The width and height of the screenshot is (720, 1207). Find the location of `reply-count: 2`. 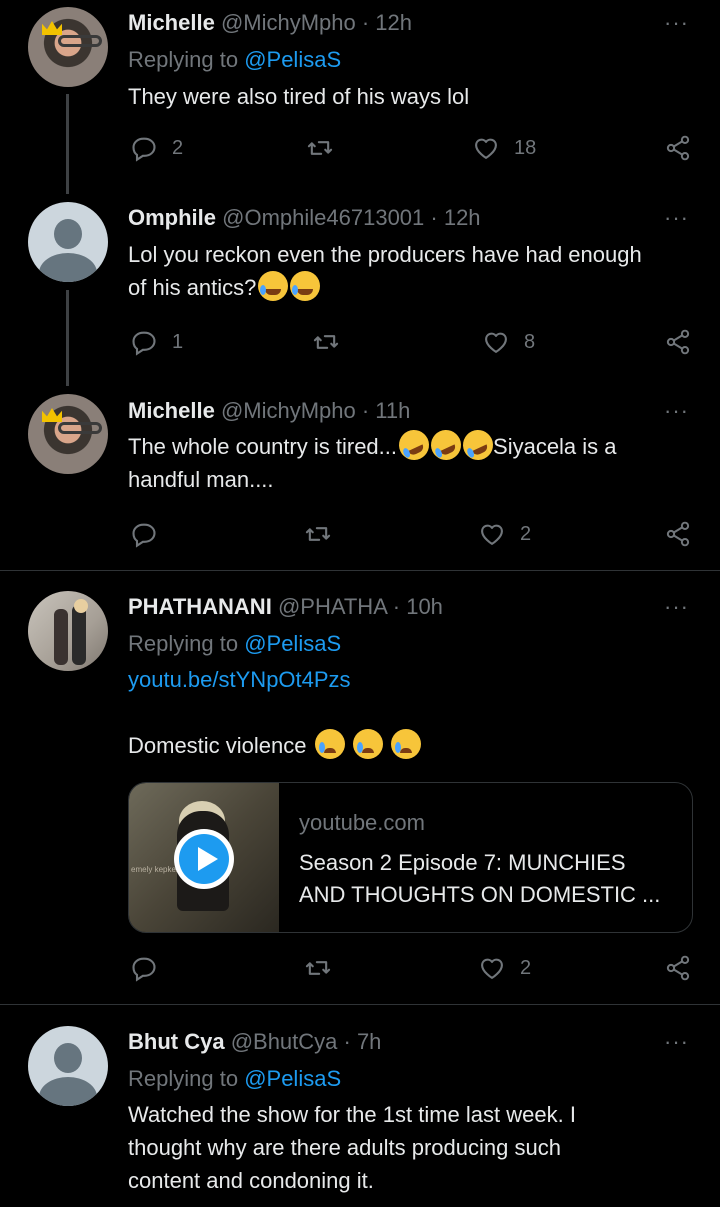

reply-count: 2 is located at coordinates (178, 147).